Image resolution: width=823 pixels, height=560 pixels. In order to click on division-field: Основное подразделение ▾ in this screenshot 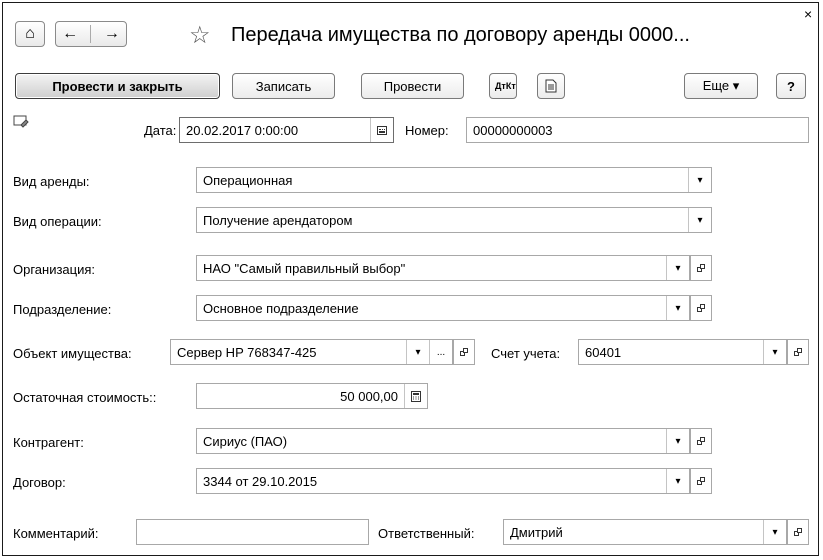, I will do `click(443, 308)`.